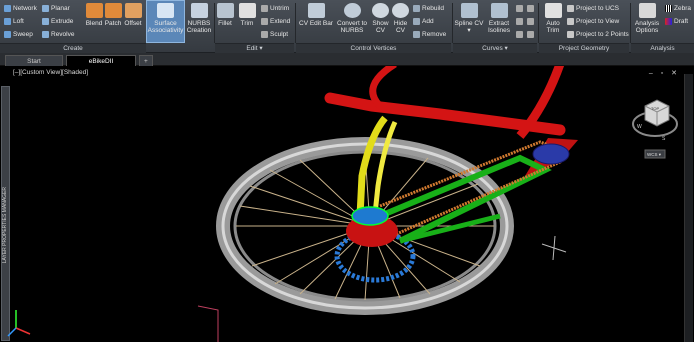 The image size is (694, 342). What do you see at coordinates (254, 48) in the screenshot?
I see `edit-panel-label: Edit ▾` at bounding box center [254, 48].